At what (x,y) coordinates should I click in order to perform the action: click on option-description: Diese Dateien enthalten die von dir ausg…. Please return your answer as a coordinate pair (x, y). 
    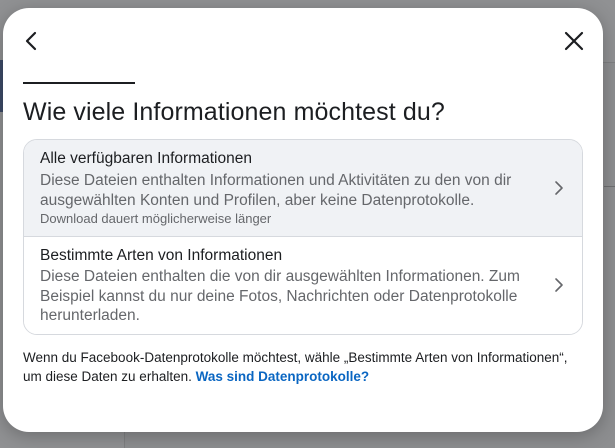
    Looking at the image, I should click on (280, 296).